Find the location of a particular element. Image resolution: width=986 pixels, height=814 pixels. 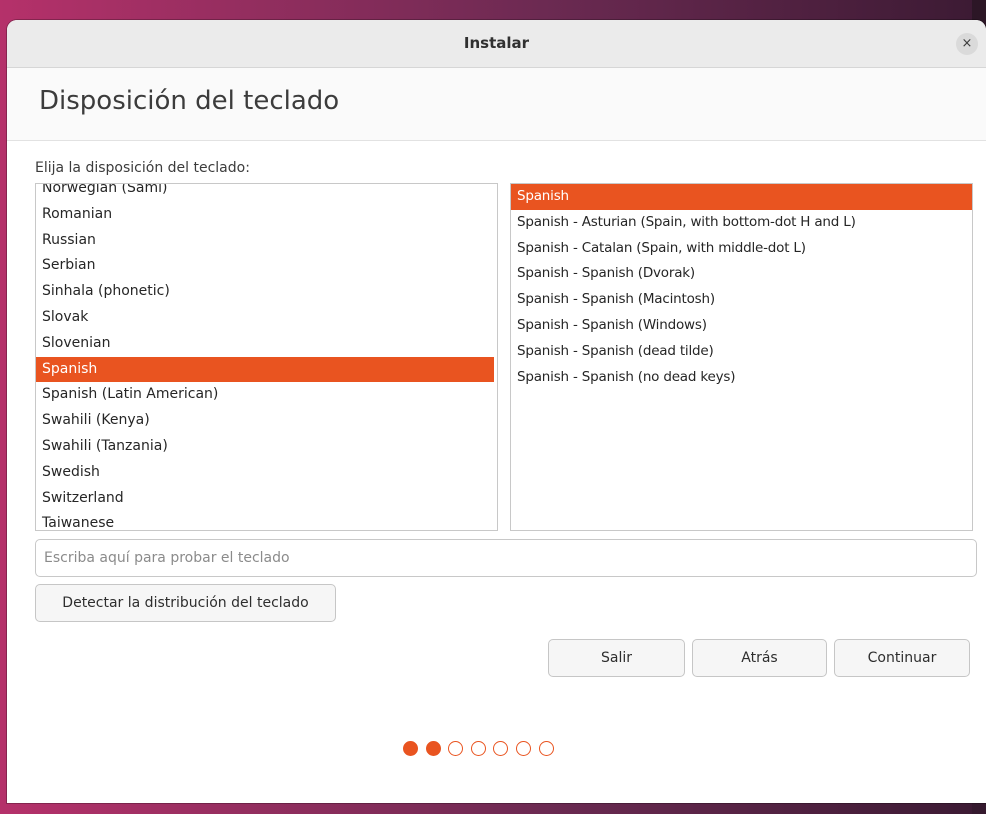

close-button: × is located at coordinates (967, 44).